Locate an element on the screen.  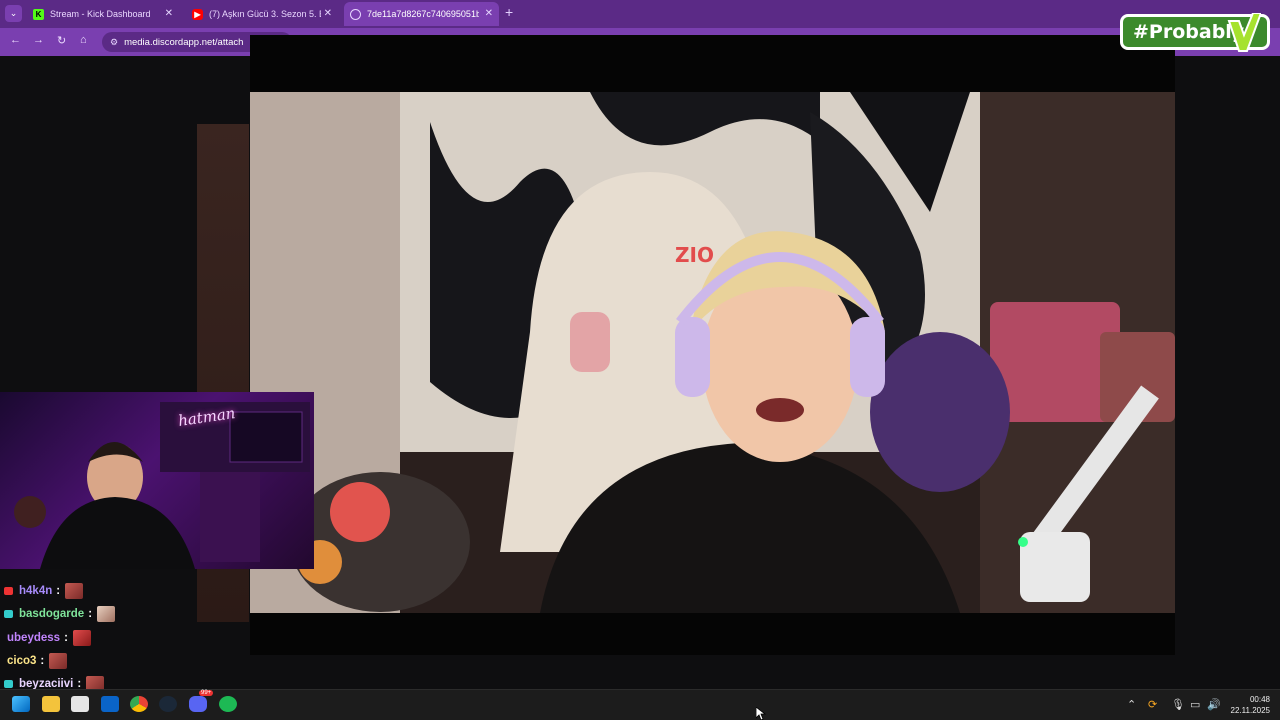
checkmark-icon is located at coordinates (1244, 32).